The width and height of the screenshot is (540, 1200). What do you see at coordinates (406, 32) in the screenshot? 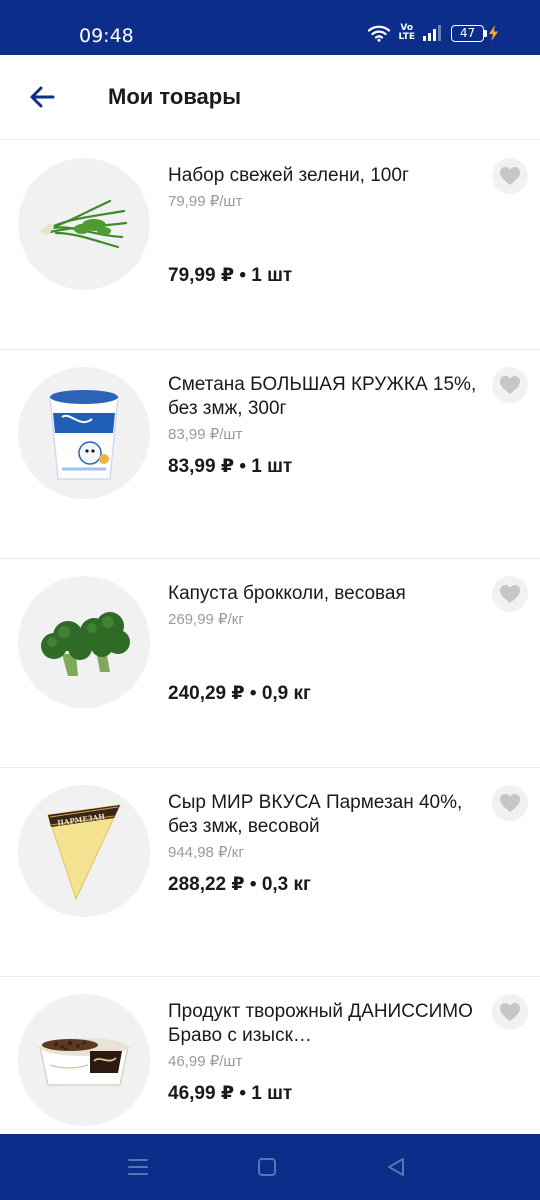
I see `volte-indicator: Vo LTE` at bounding box center [406, 32].